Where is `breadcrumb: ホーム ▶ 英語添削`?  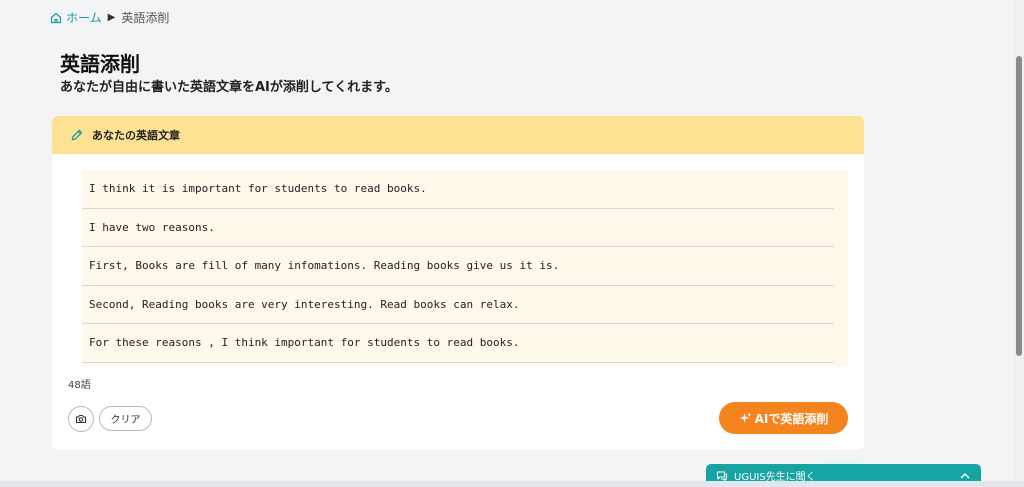
breadcrumb: ホーム ▶ 英語添削 is located at coordinates (109, 17).